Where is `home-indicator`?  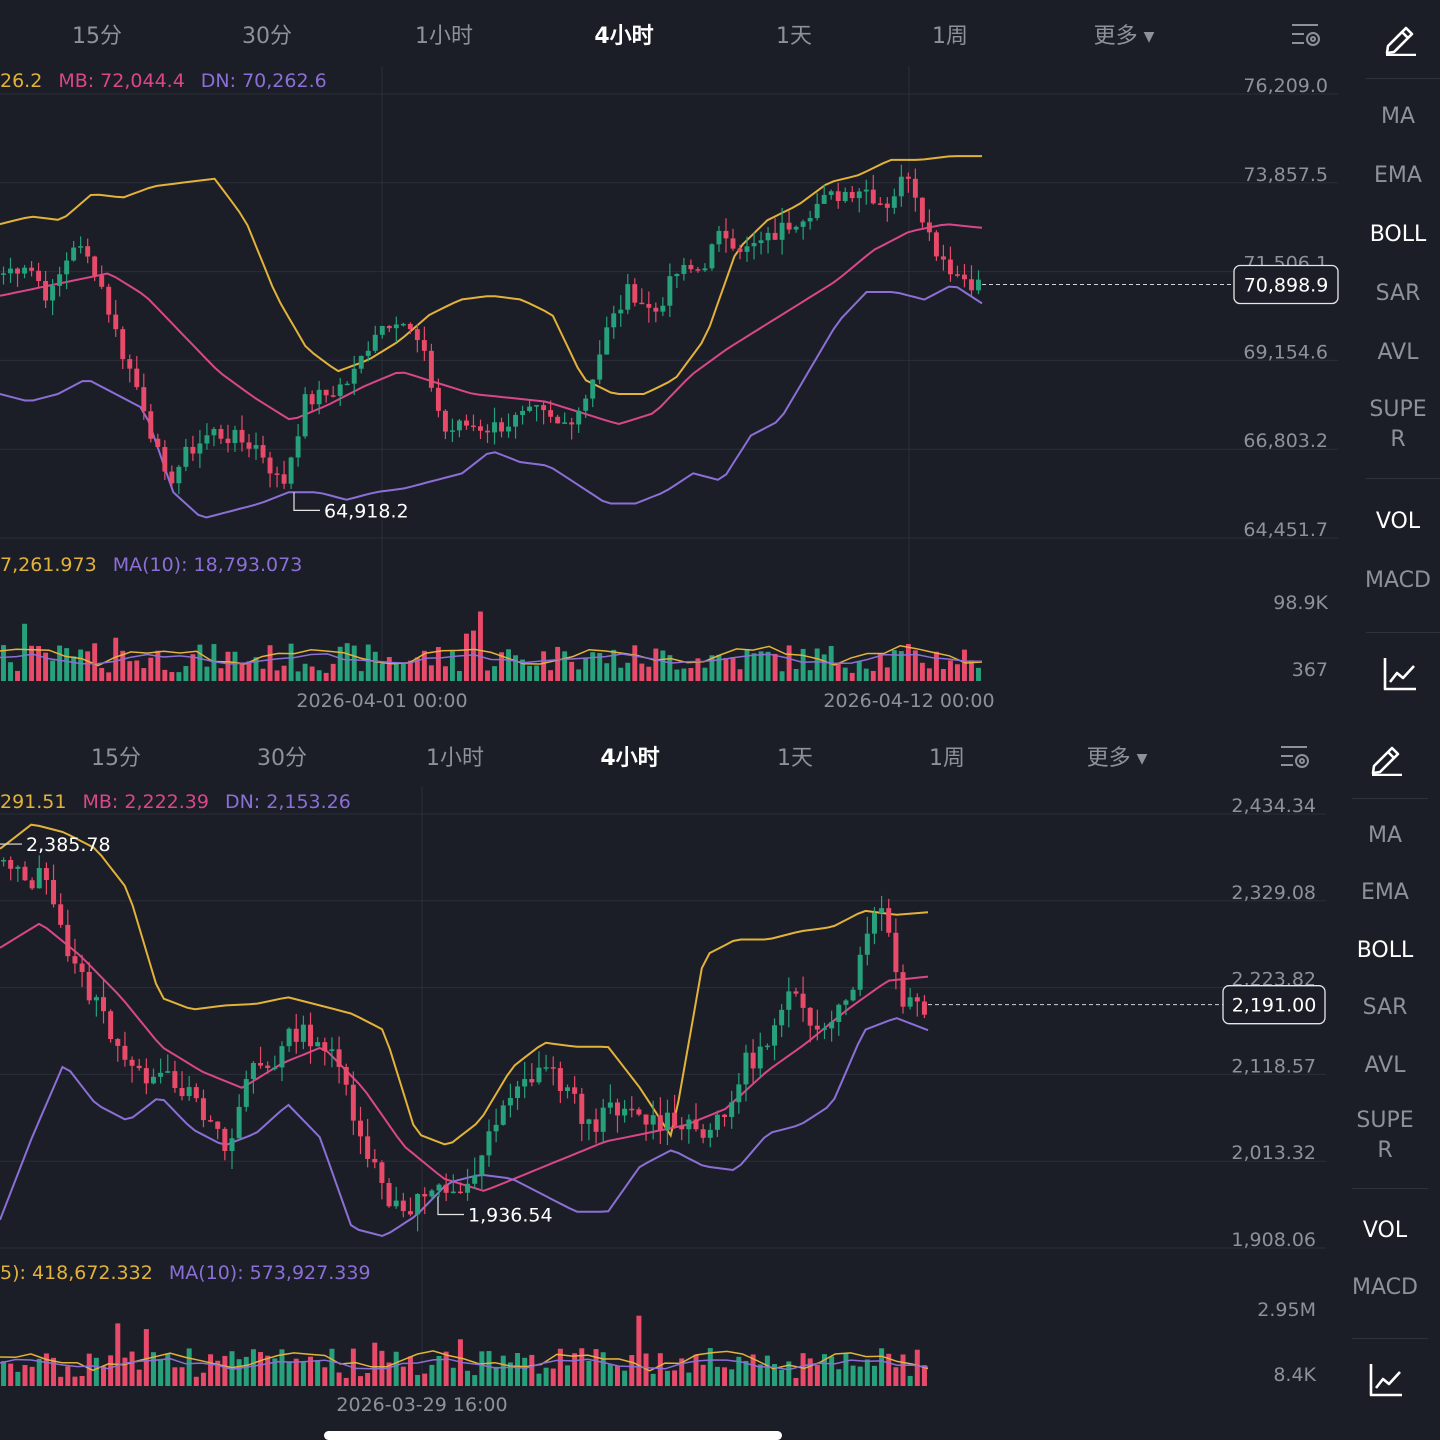
home-indicator is located at coordinates (553, 1435).